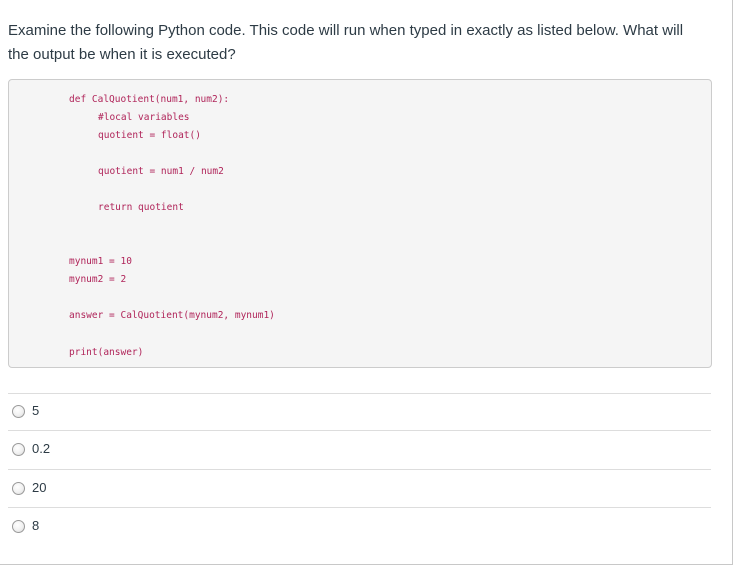 This screenshot has width=738, height=567. I want to click on answer-option: 0.2, so click(359, 449).